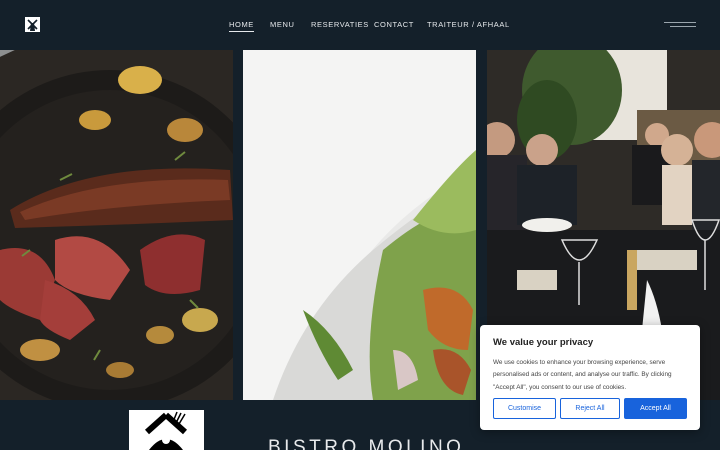  I want to click on nav-item-contact: CONTACT, so click(394, 24).